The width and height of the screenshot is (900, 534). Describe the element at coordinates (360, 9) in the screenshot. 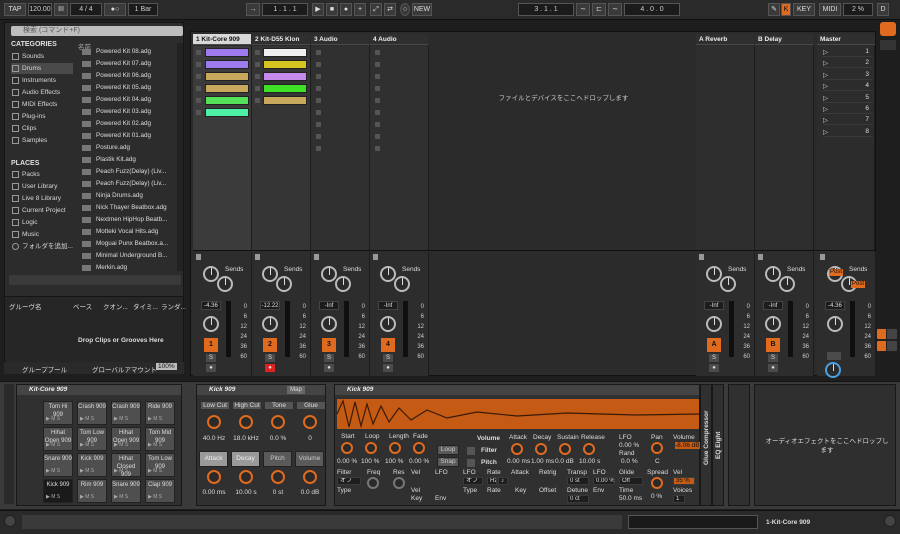

I see `add-icon: +` at that location.